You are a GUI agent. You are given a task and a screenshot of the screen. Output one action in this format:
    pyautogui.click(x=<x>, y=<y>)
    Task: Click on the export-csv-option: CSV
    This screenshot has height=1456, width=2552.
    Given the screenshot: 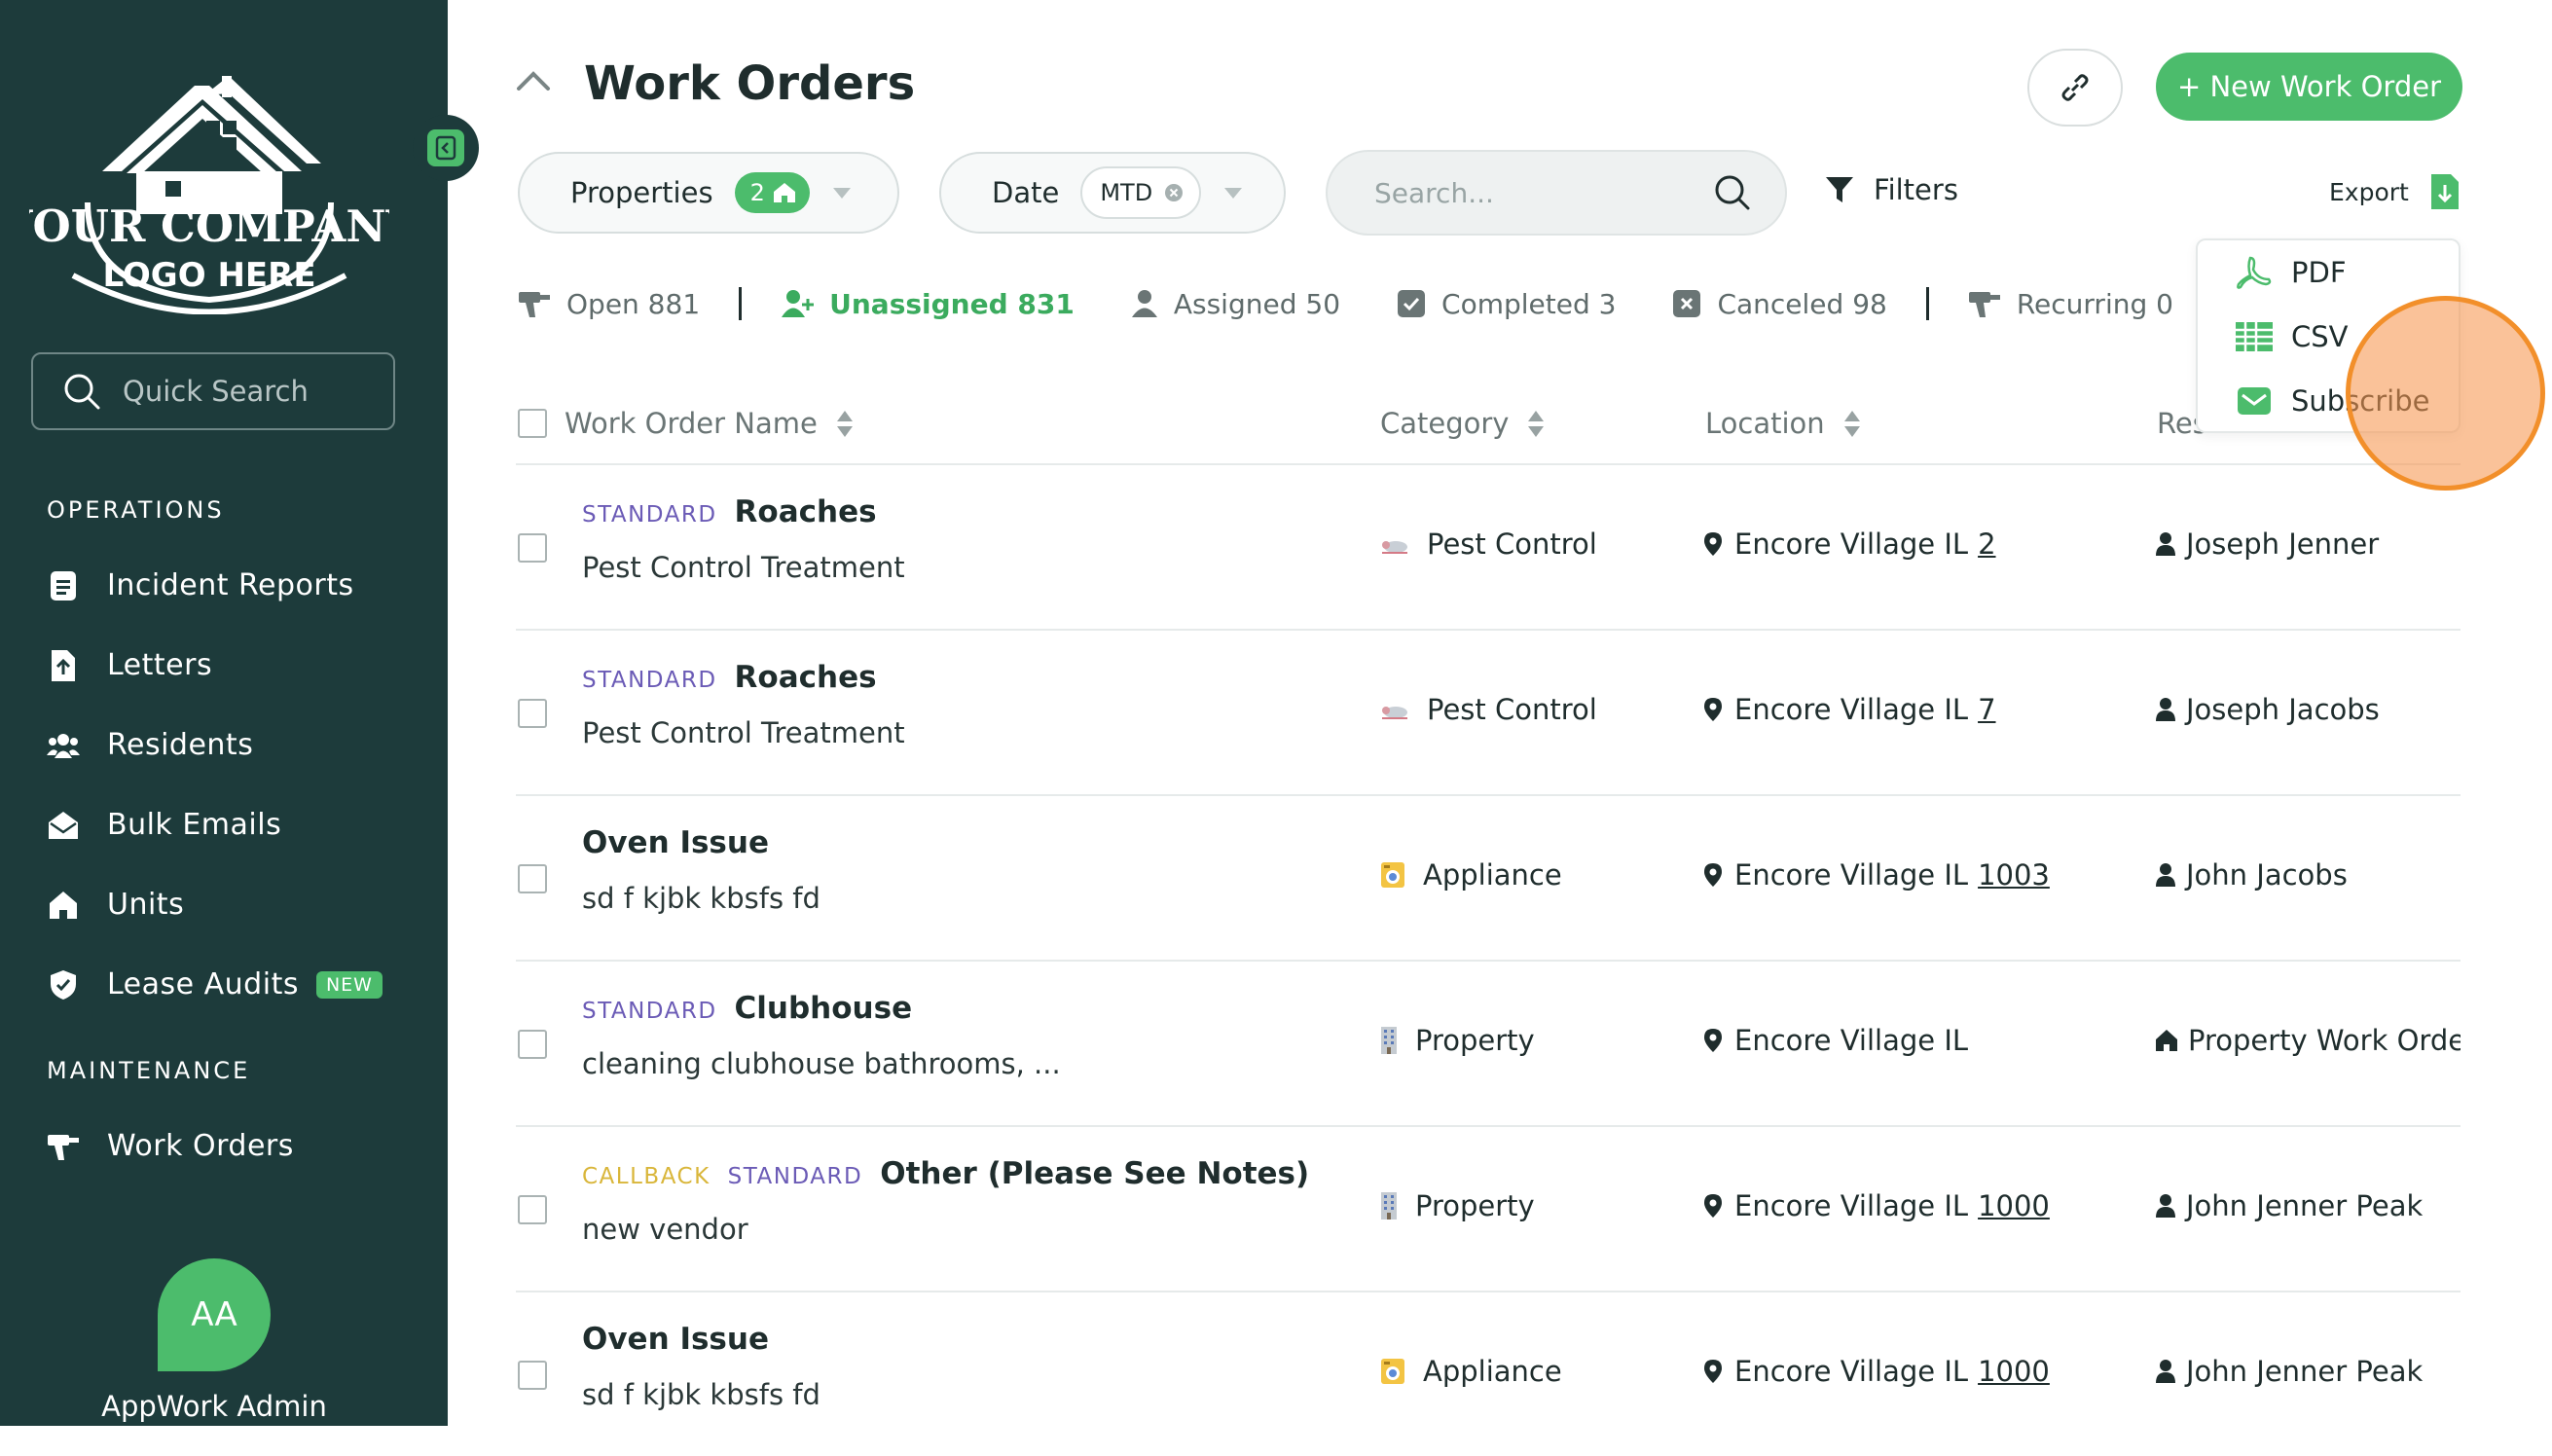 What is the action you would take?
    pyautogui.click(x=2292, y=336)
    